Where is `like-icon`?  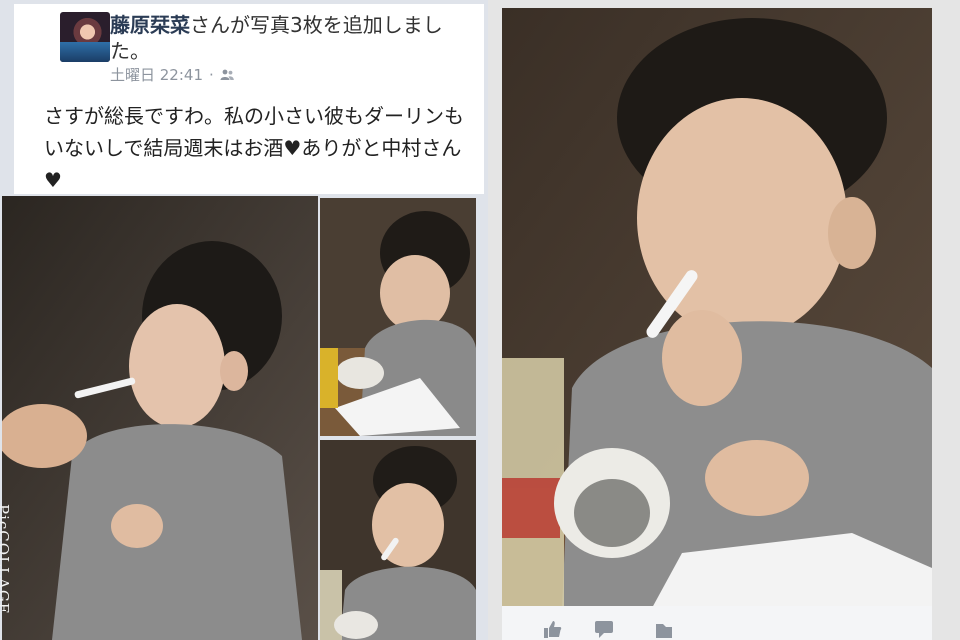
like-icon is located at coordinates (552, 629).